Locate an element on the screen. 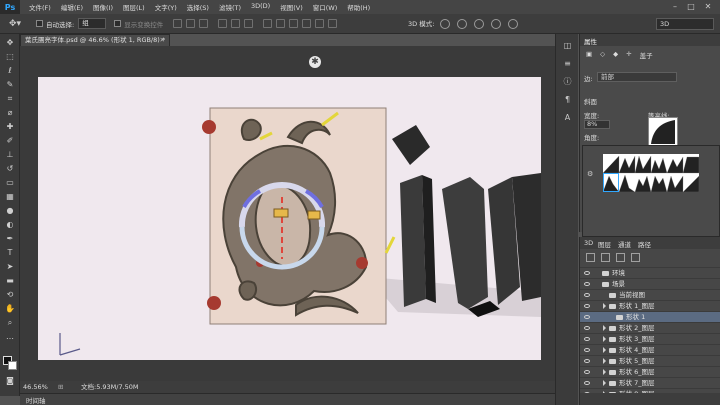  cap-icon: ◆ is located at coordinates (615, 55).